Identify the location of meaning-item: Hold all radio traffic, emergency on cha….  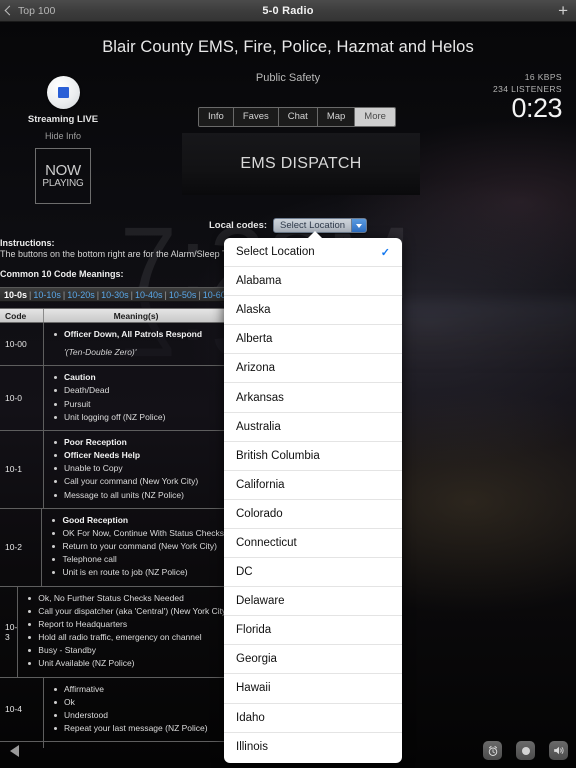
(128, 637).